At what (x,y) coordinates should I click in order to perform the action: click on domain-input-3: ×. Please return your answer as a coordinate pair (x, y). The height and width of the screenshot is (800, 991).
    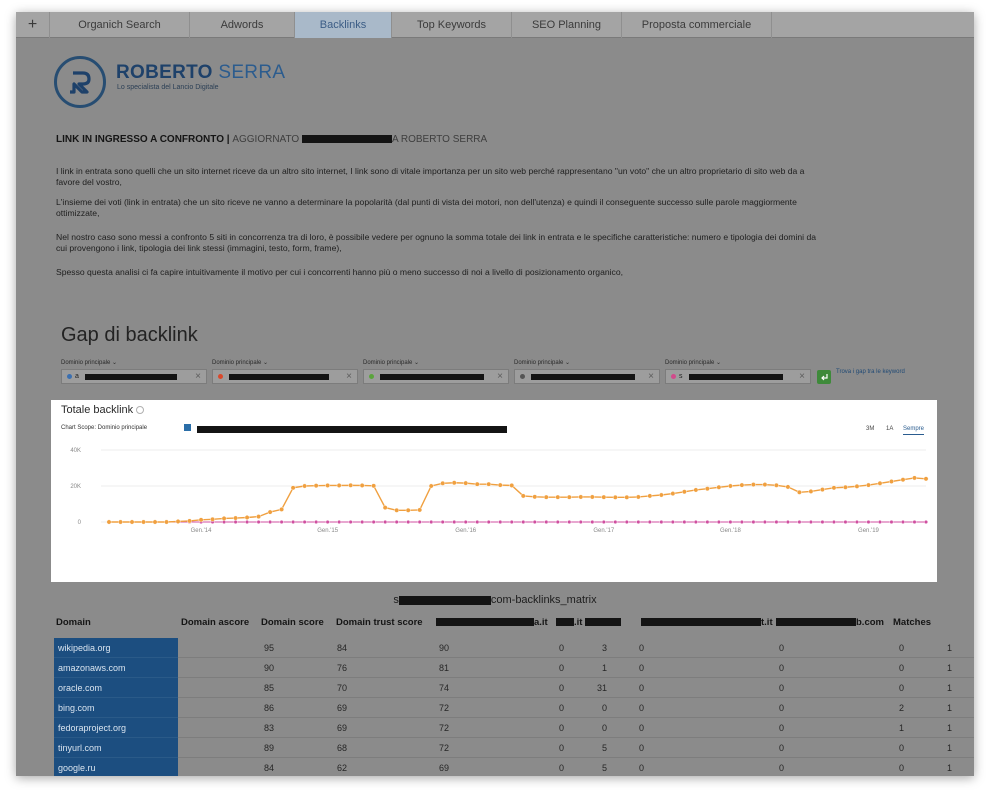
    Looking at the image, I should click on (436, 376).